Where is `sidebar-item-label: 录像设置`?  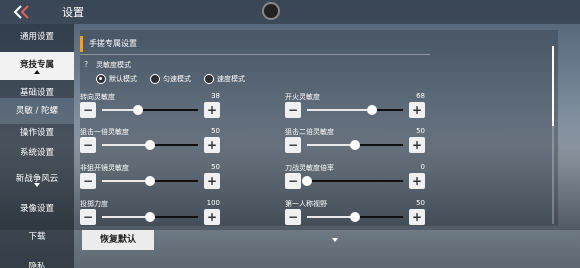
sidebar-item-label: 录像设置 is located at coordinates (36, 209).